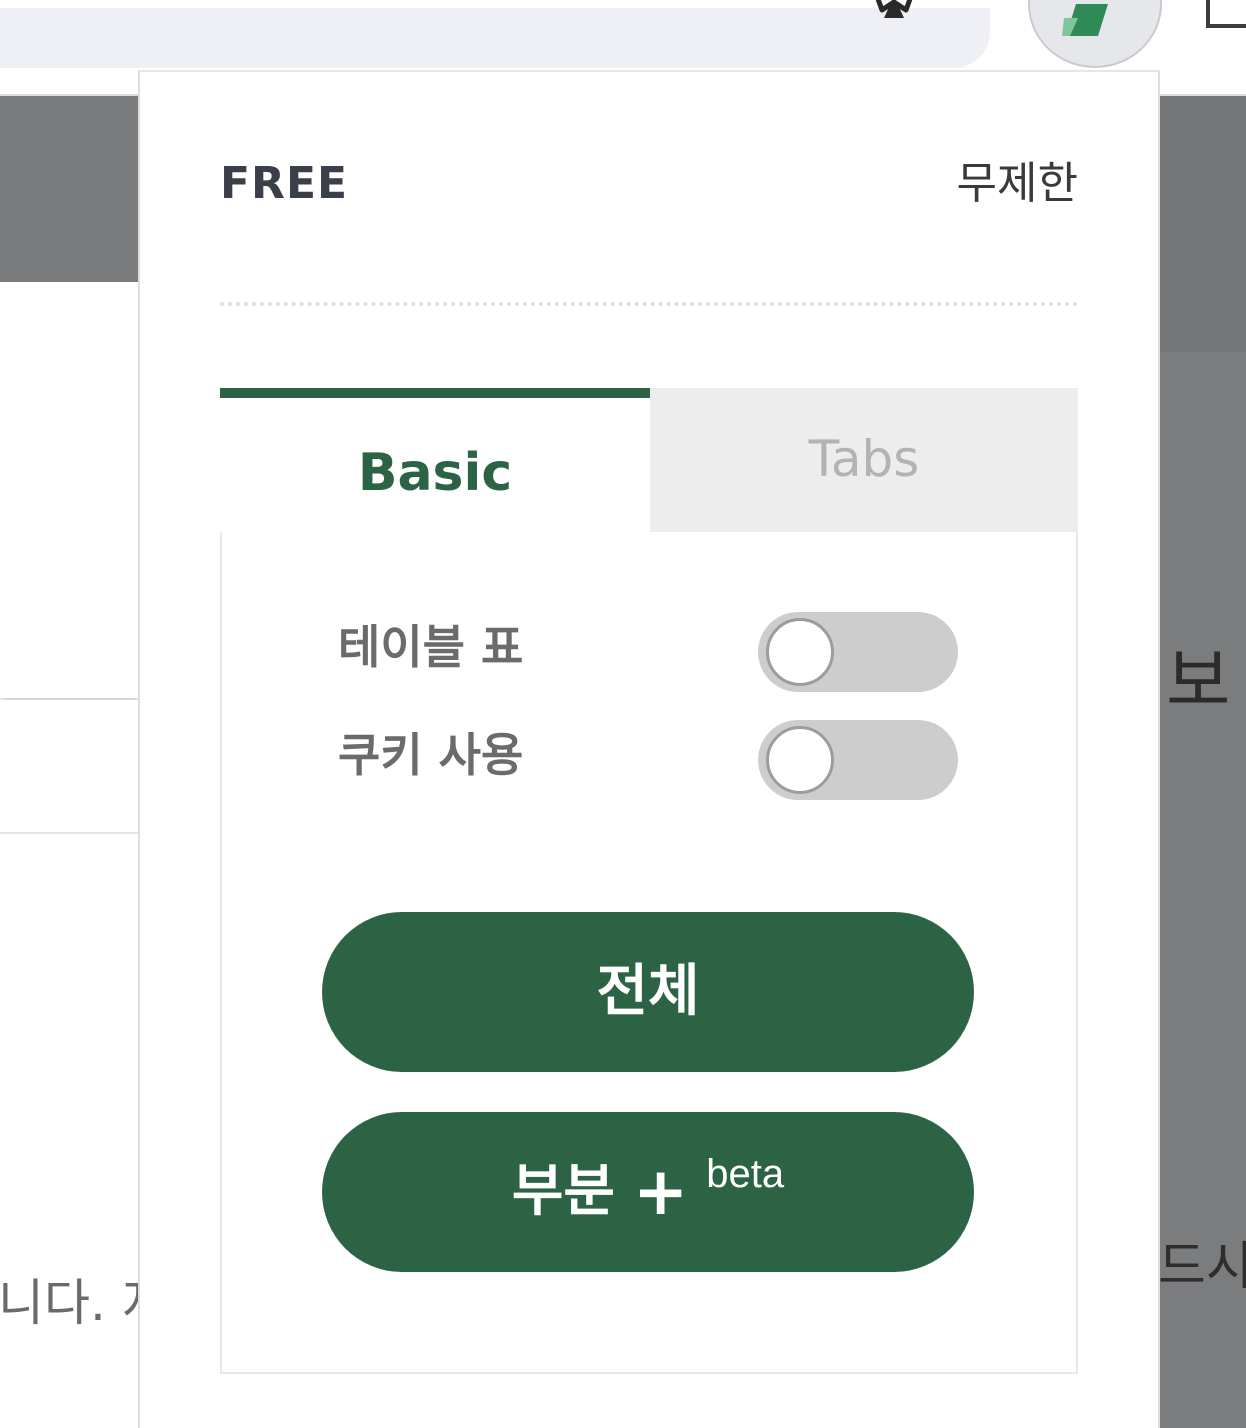  Describe the element at coordinates (1017, 183) in the screenshot. I see `plan-value: 무제한` at that location.